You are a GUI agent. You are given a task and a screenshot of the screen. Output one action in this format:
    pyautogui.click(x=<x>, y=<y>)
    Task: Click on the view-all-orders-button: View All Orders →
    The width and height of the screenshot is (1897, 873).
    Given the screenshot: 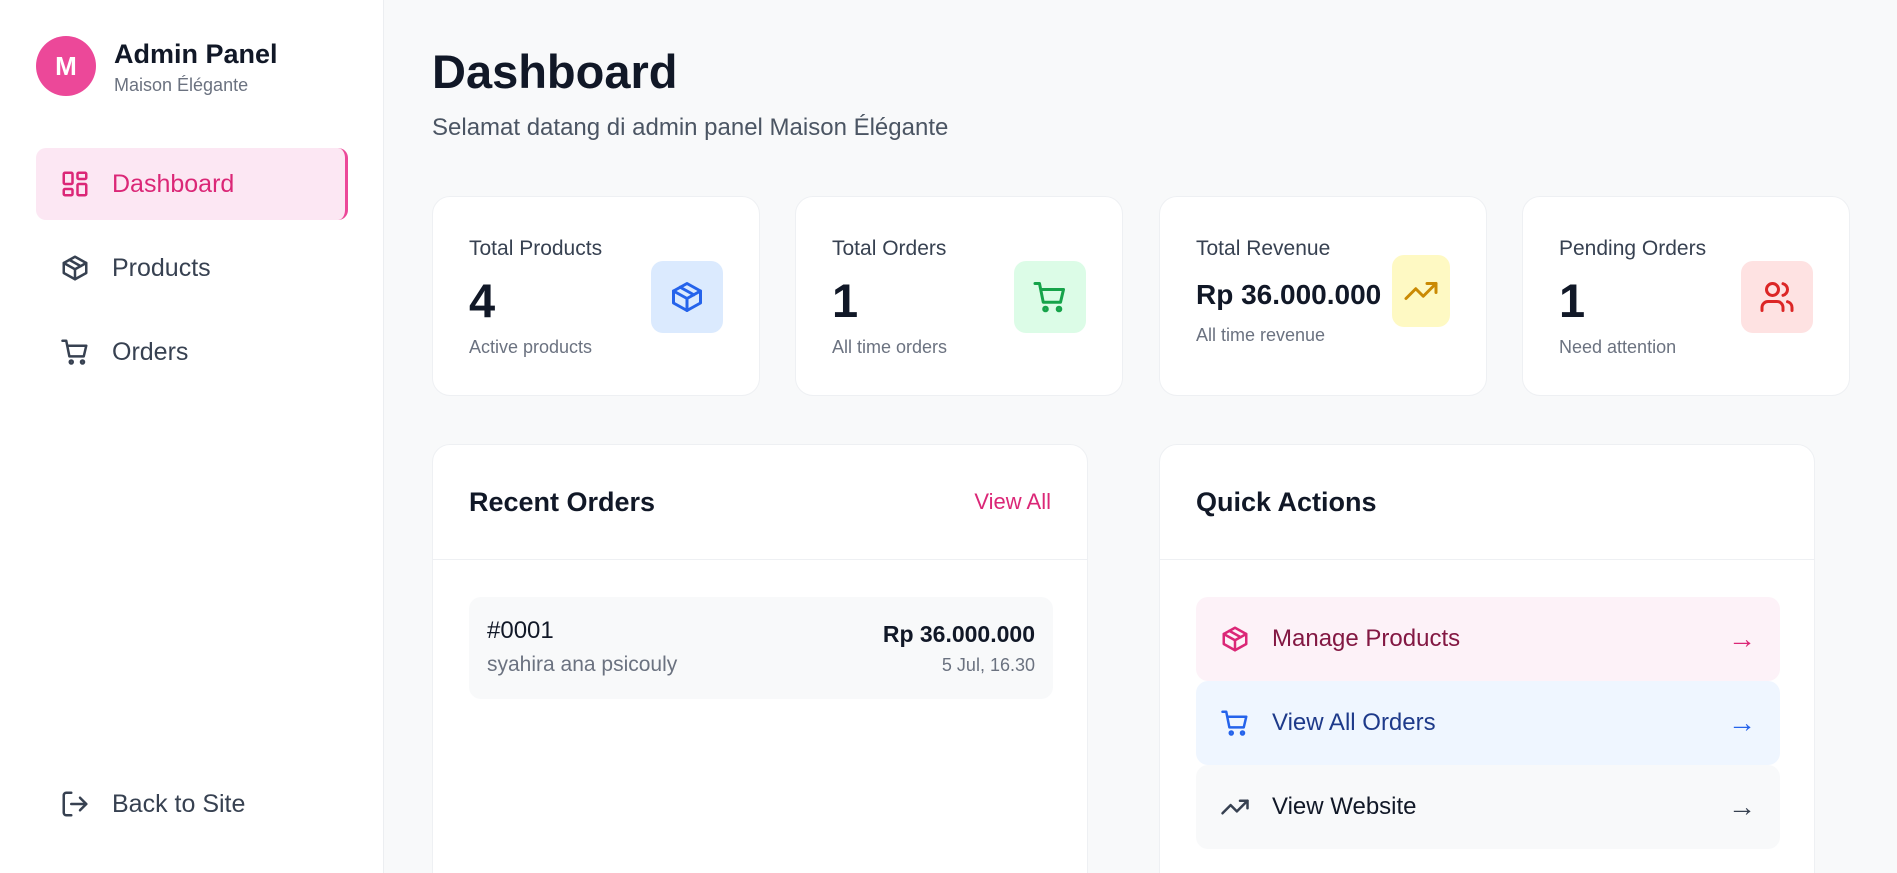 What is the action you would take?
    pyautogui.click(x=1488, y=723)
    